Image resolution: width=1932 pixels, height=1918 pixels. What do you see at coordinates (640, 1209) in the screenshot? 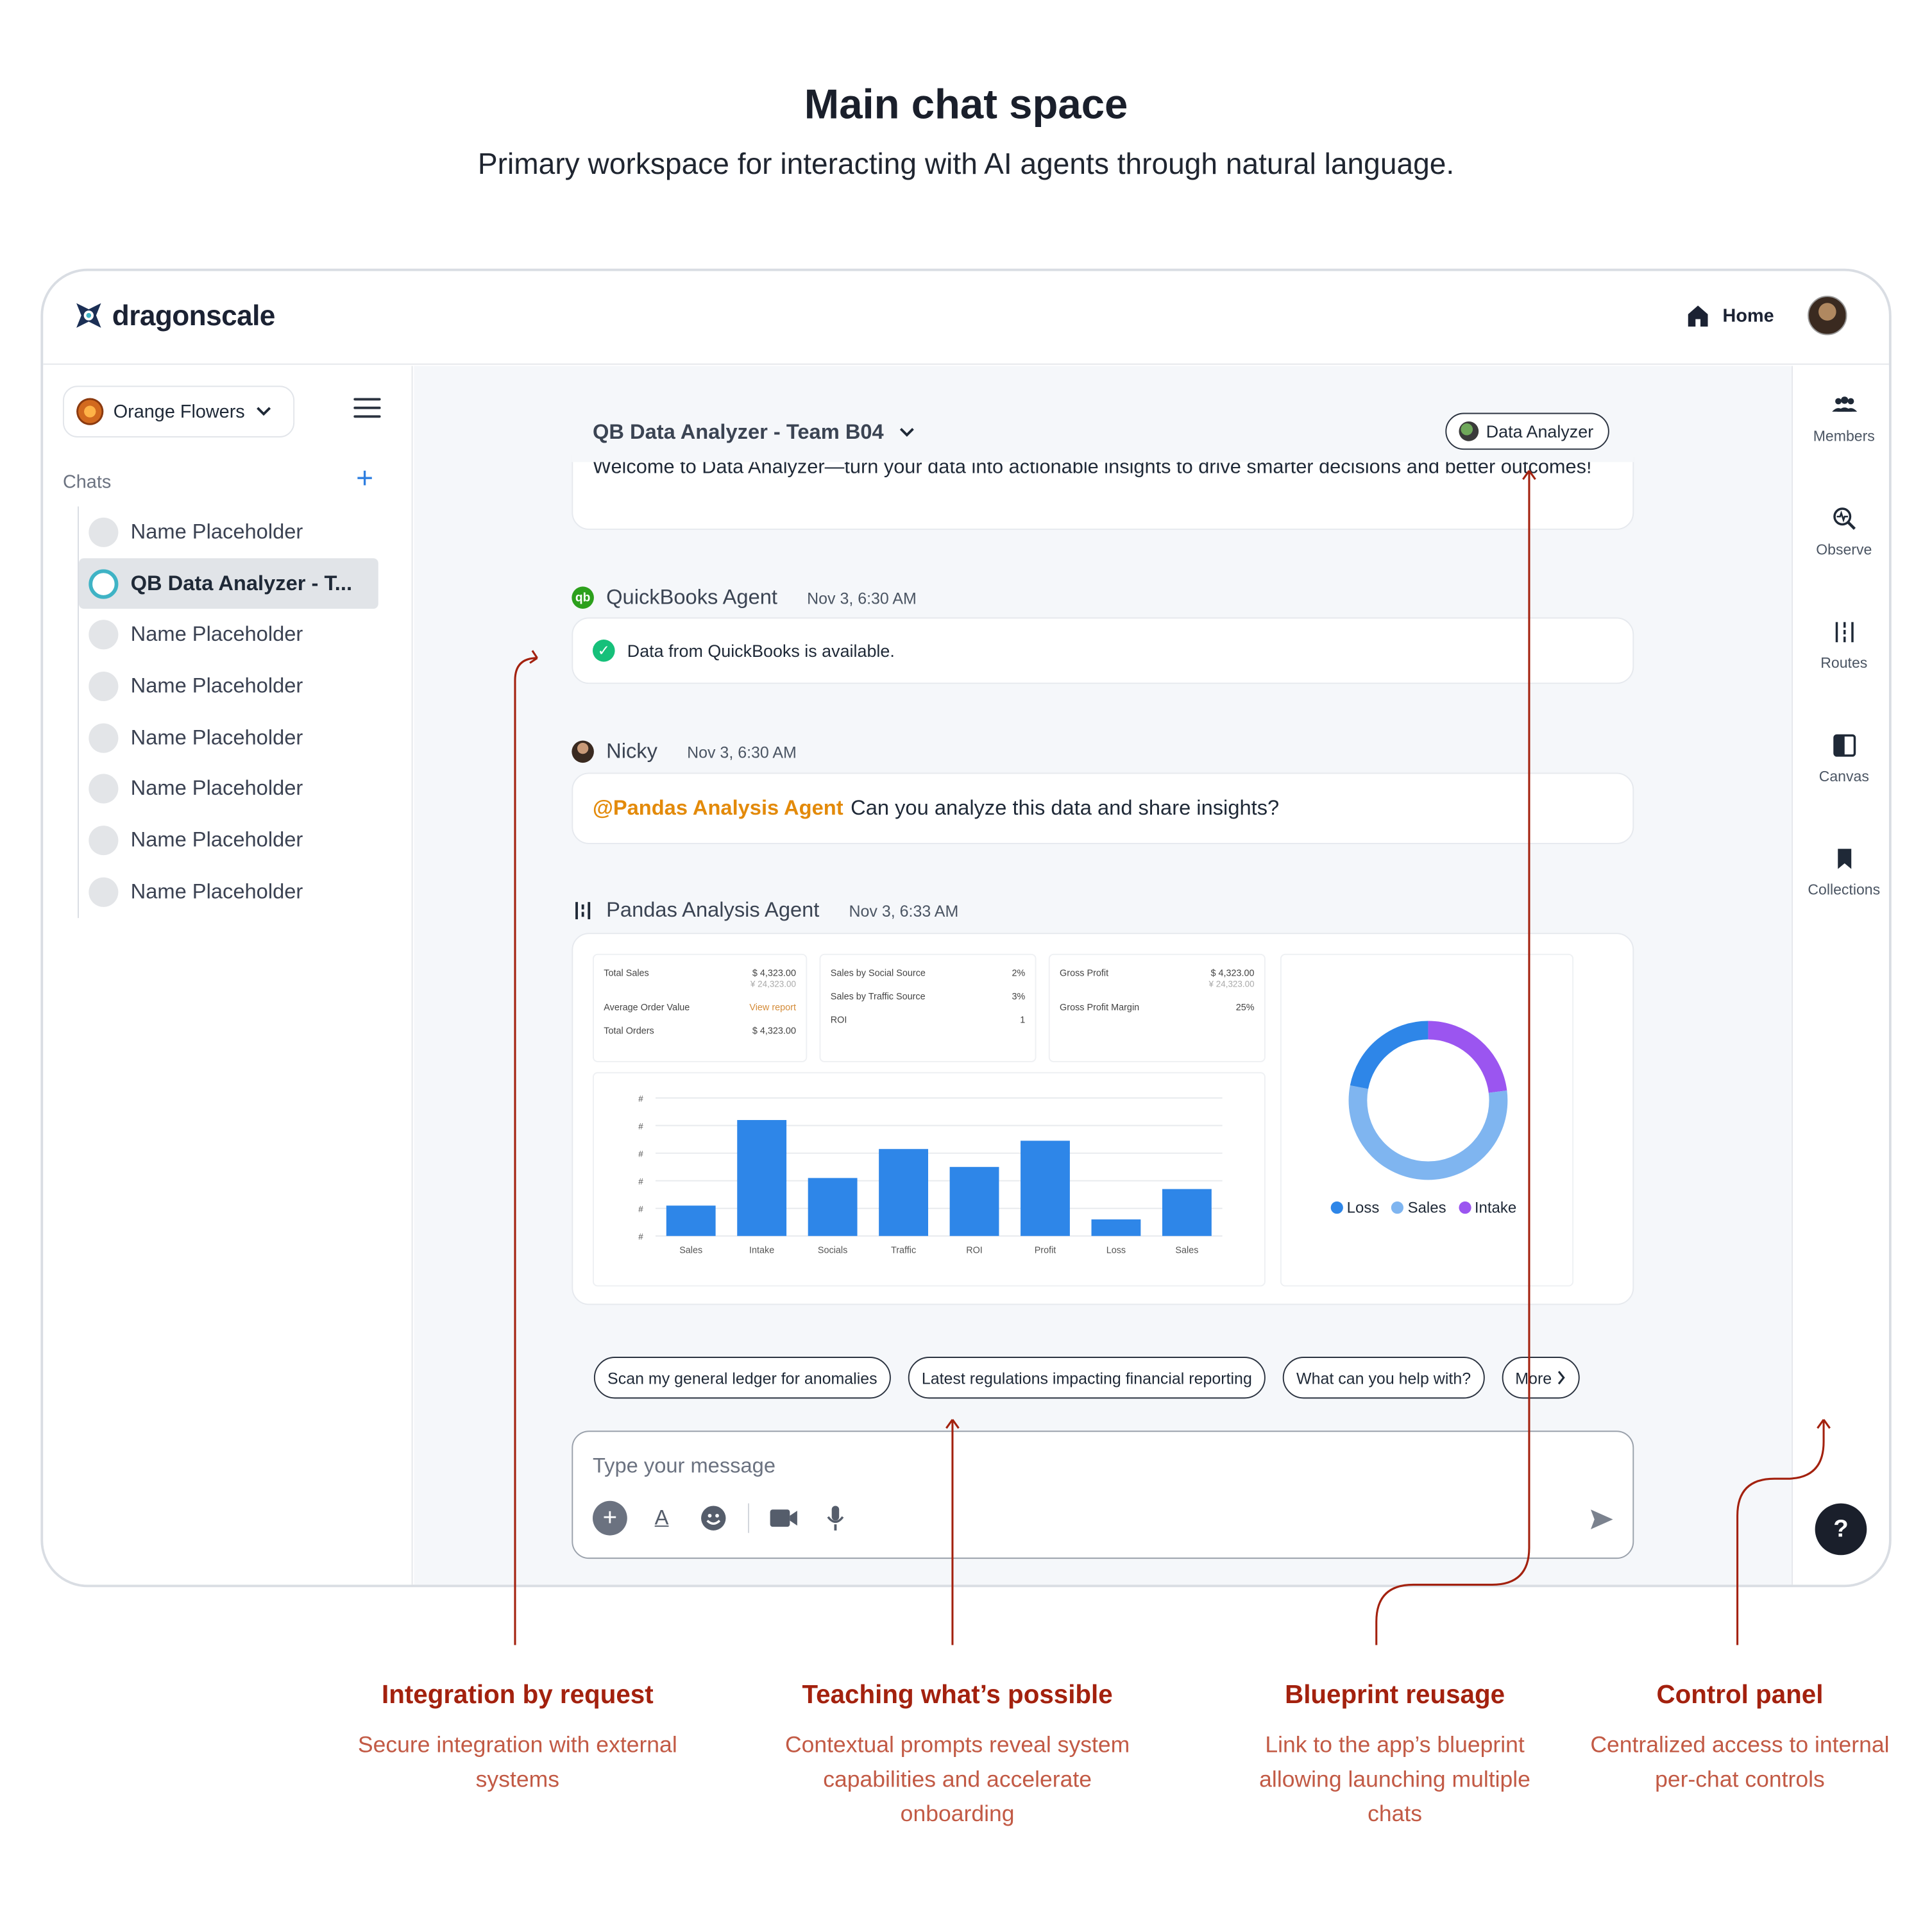
I see `y-tick-label: #` at bounding box center [640, 1209].